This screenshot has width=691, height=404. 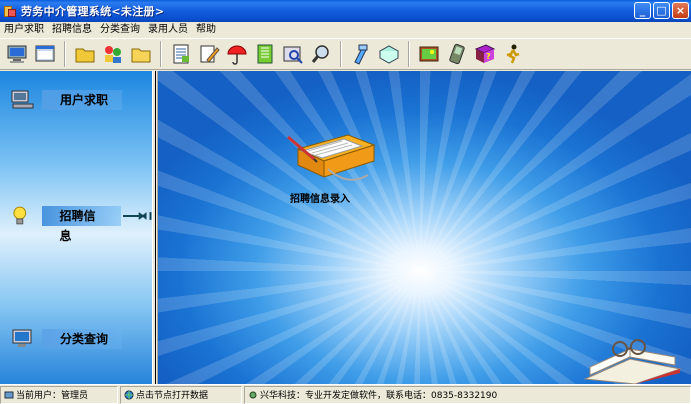 I want to click on toolbar-monitor-button, so click(x=16, y=54).